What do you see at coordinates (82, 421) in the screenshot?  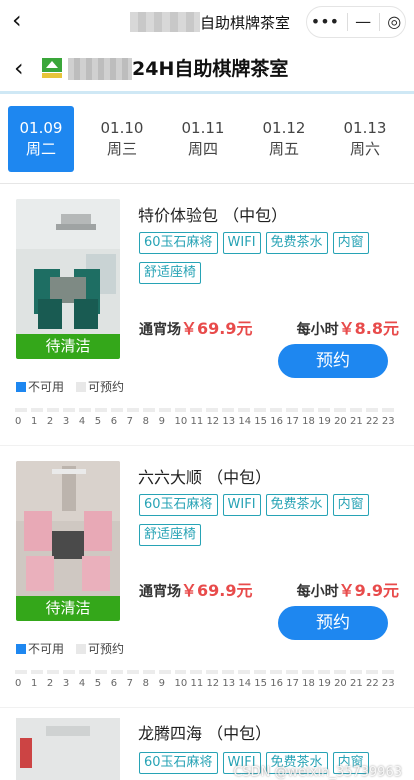 I see `hour-label: 4` at bounding box center [82, 421].